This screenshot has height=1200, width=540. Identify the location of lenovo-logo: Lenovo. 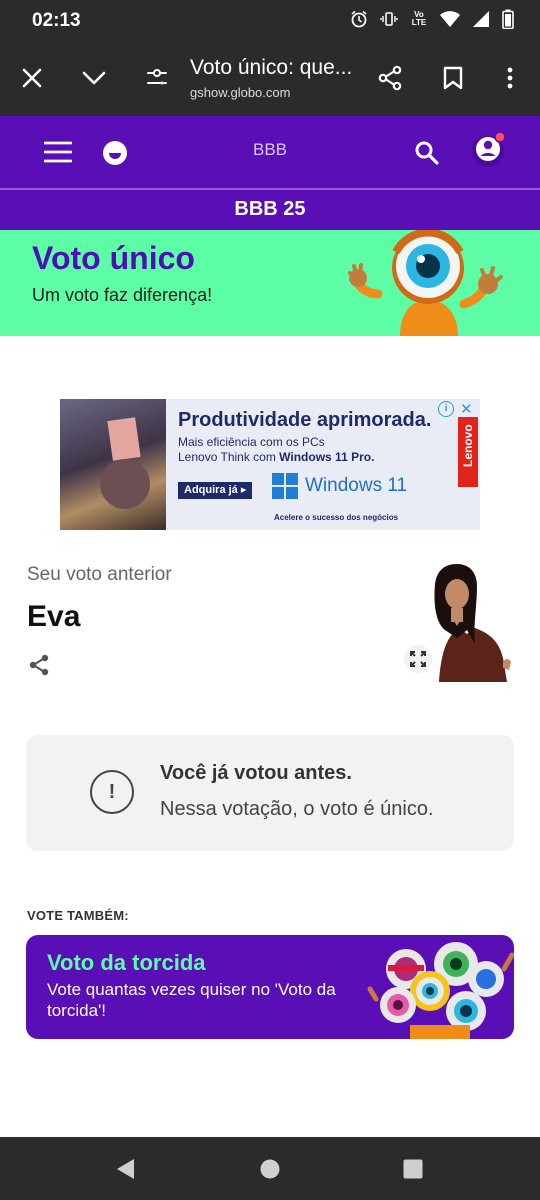
(468, 452).